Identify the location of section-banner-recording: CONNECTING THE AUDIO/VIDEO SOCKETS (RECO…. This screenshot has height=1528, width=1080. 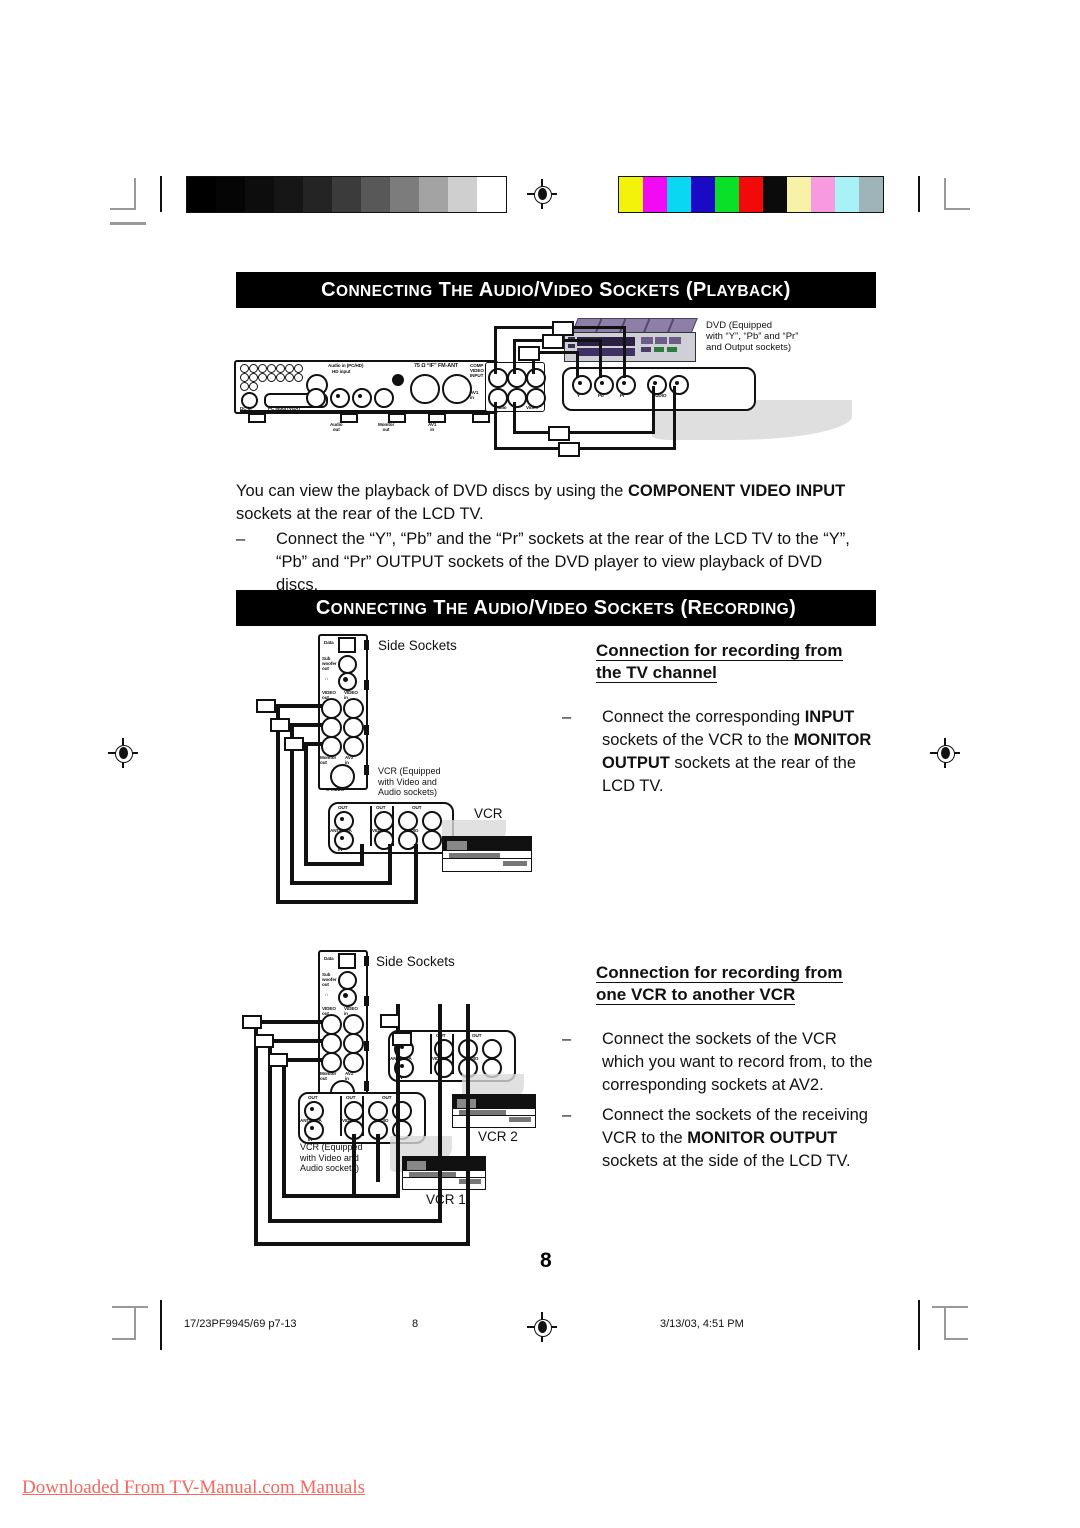
(556, 608).